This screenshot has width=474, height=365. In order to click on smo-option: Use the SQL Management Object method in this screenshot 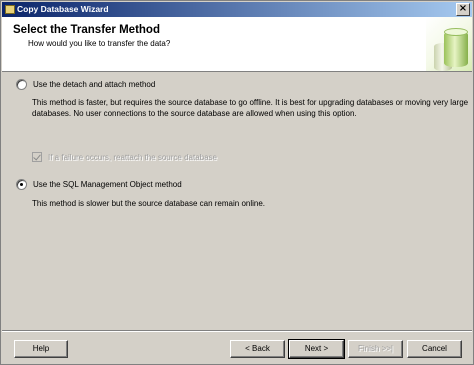, I will do `click(99, 184)`.